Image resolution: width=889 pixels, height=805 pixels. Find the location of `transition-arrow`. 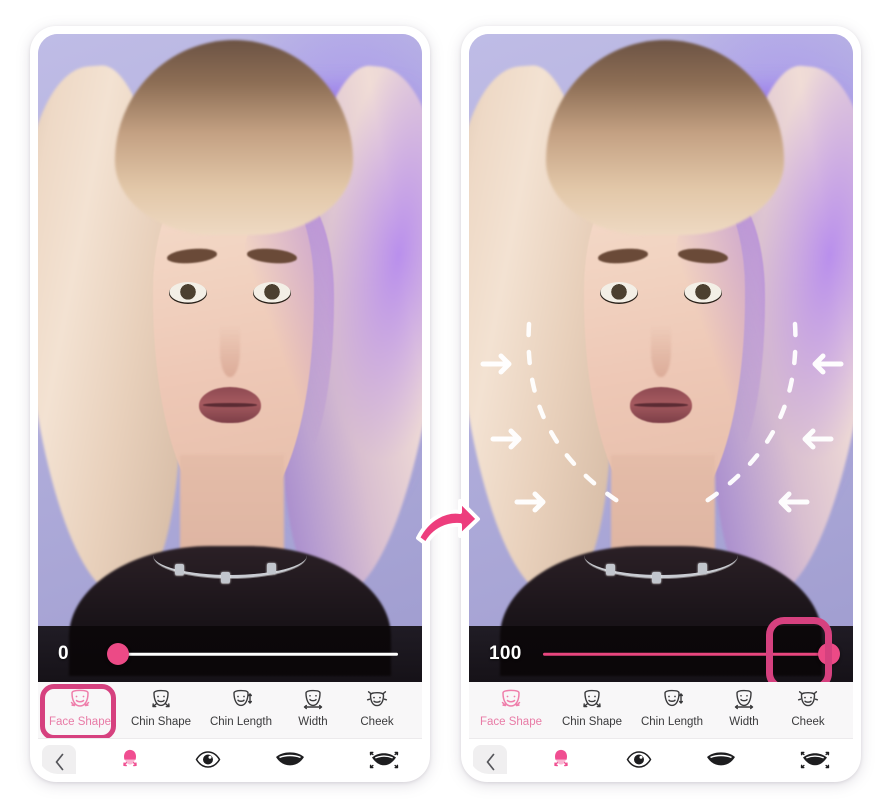

transition-arrow is located at coordinates (447, 523).